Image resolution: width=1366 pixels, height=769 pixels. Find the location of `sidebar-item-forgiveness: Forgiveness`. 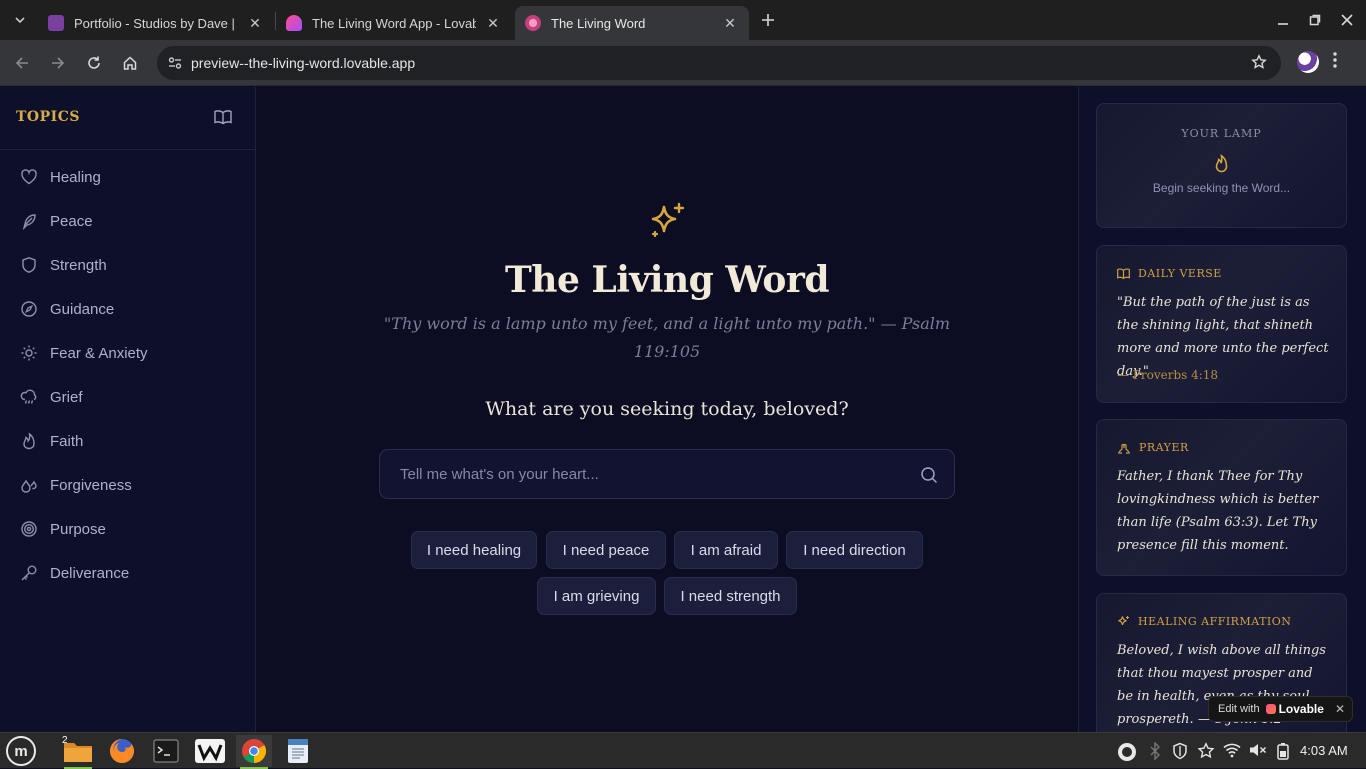

sidebar-item-forgiveness: Forgiveness is located at coordinates (127, 485).